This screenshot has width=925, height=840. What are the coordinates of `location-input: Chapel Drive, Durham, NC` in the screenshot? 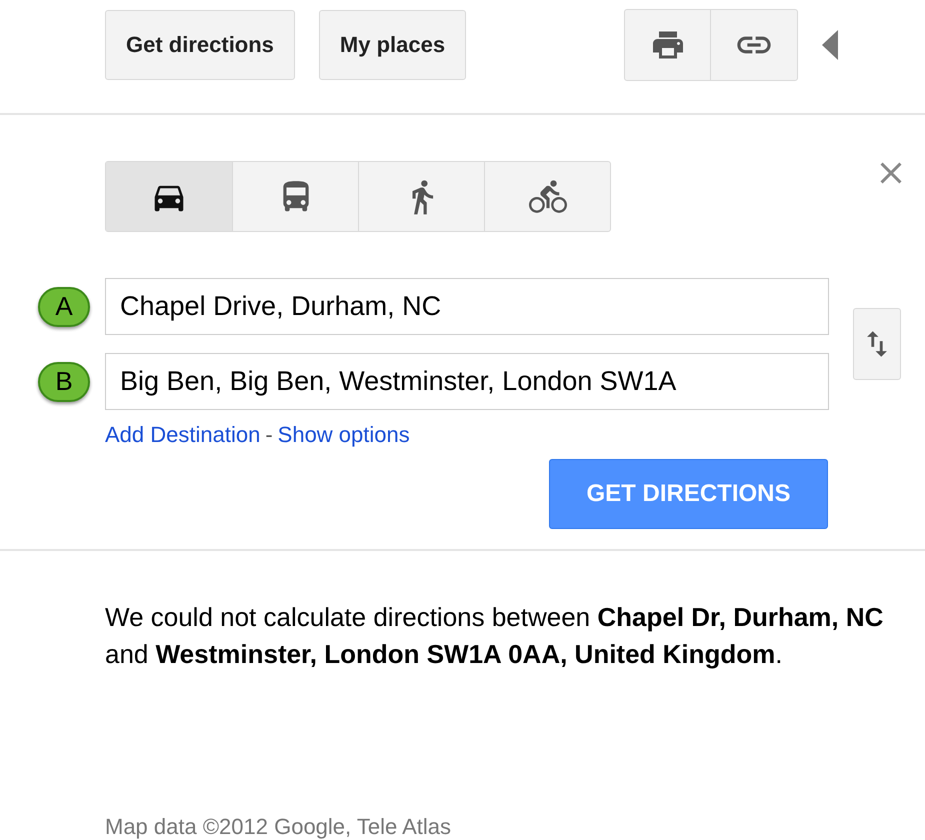 It's located at (467, 306).